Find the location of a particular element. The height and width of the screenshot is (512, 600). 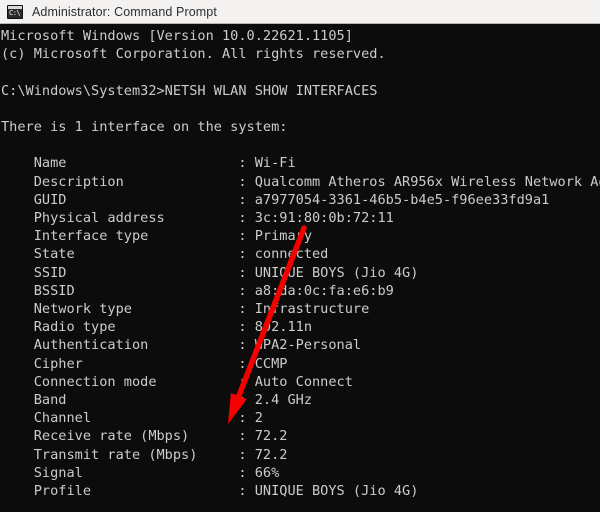

window-title: Administrator: Command Prompt is located at coordinates (124, 11).